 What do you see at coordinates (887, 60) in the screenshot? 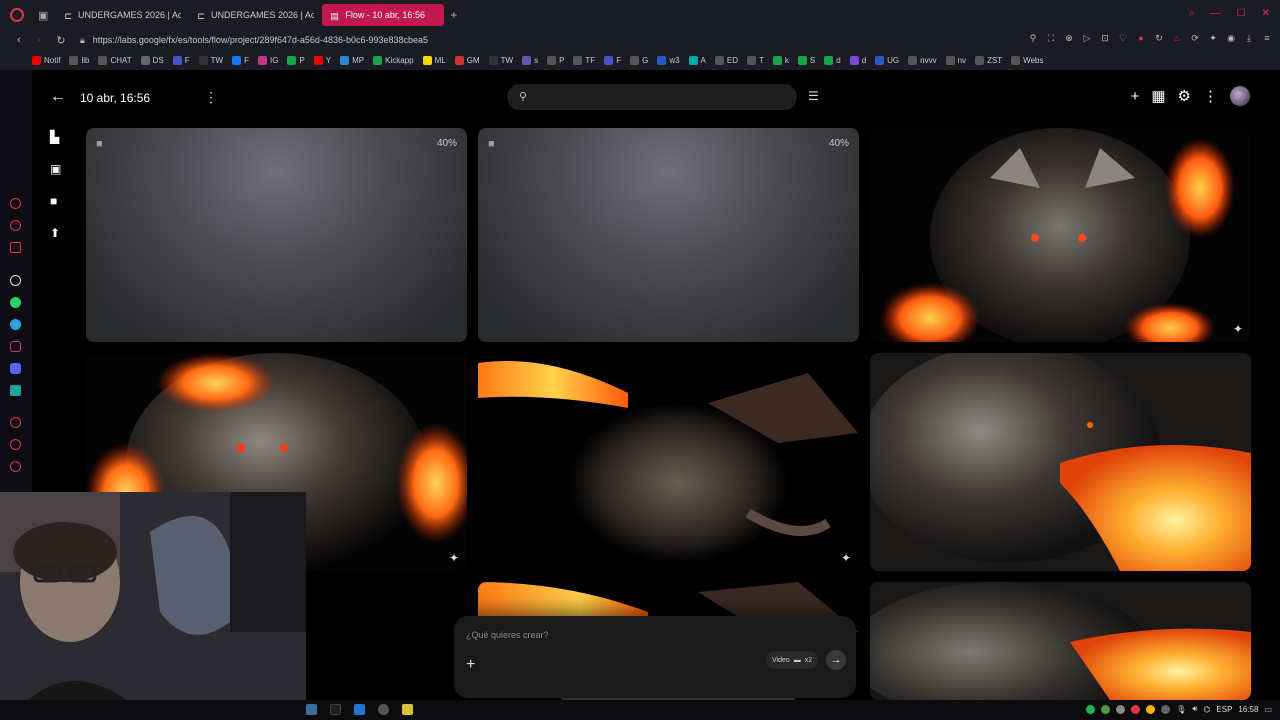
I see `bookmark-item: UG` at bounding box center [887, 60].